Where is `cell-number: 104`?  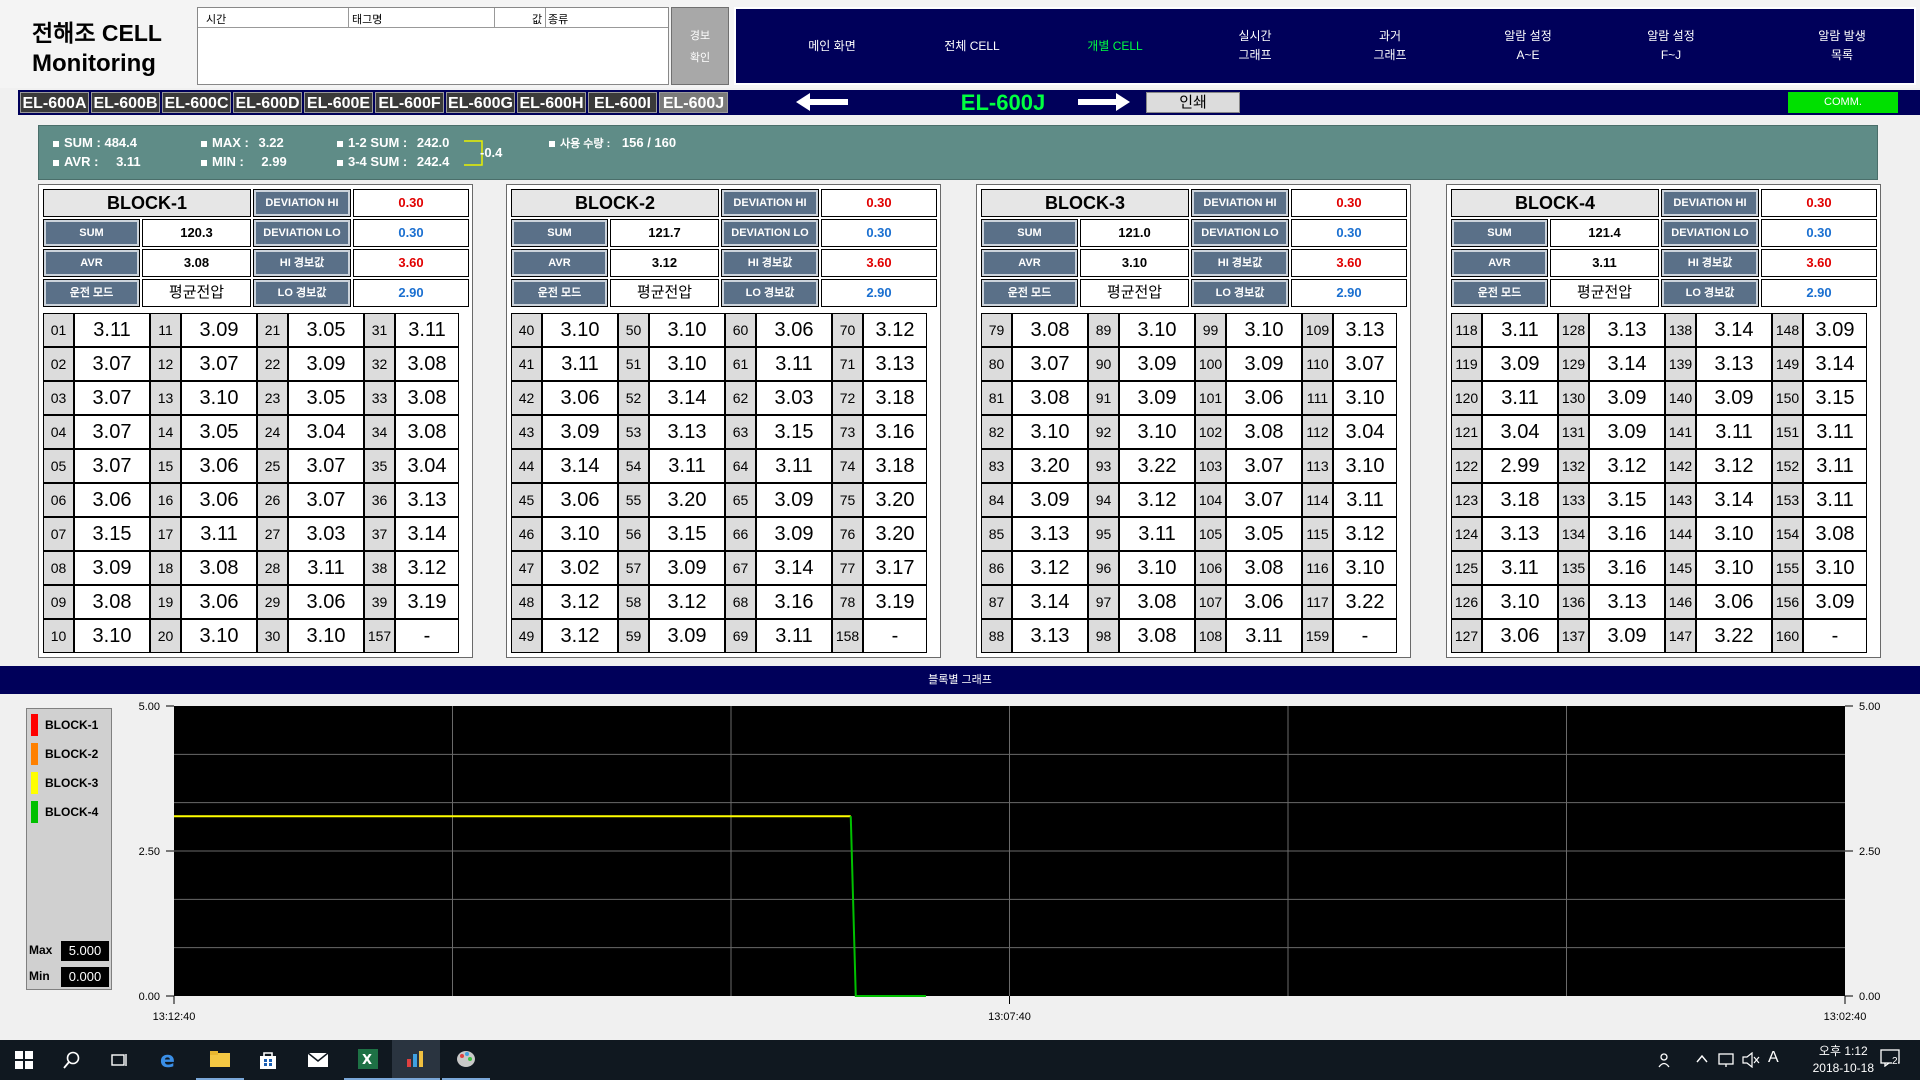
cell-number: 104 is located at coordinates (1210, 500).